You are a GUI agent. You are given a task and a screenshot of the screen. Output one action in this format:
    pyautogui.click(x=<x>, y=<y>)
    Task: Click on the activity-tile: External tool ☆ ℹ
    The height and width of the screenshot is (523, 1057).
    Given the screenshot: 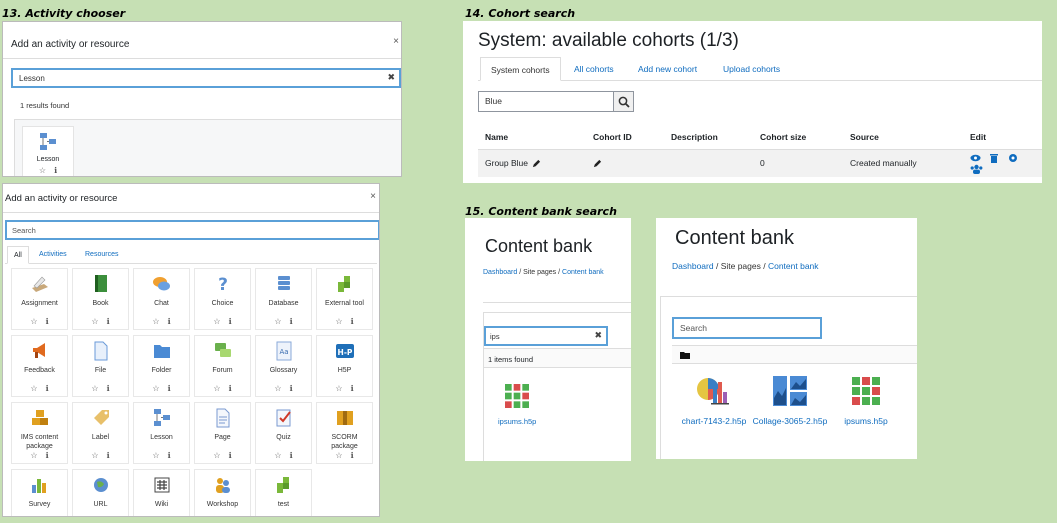 What is the action you would take?
    pyautogui.click(x=344, y=299)
    